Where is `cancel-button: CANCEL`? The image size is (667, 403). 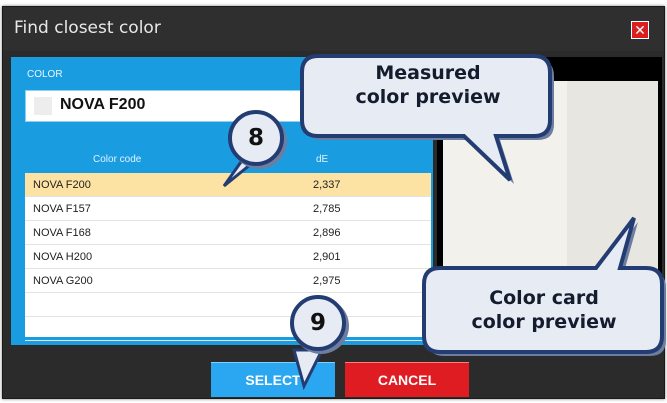 cancel-button: CANCEL is located at coordinates (407, 379).